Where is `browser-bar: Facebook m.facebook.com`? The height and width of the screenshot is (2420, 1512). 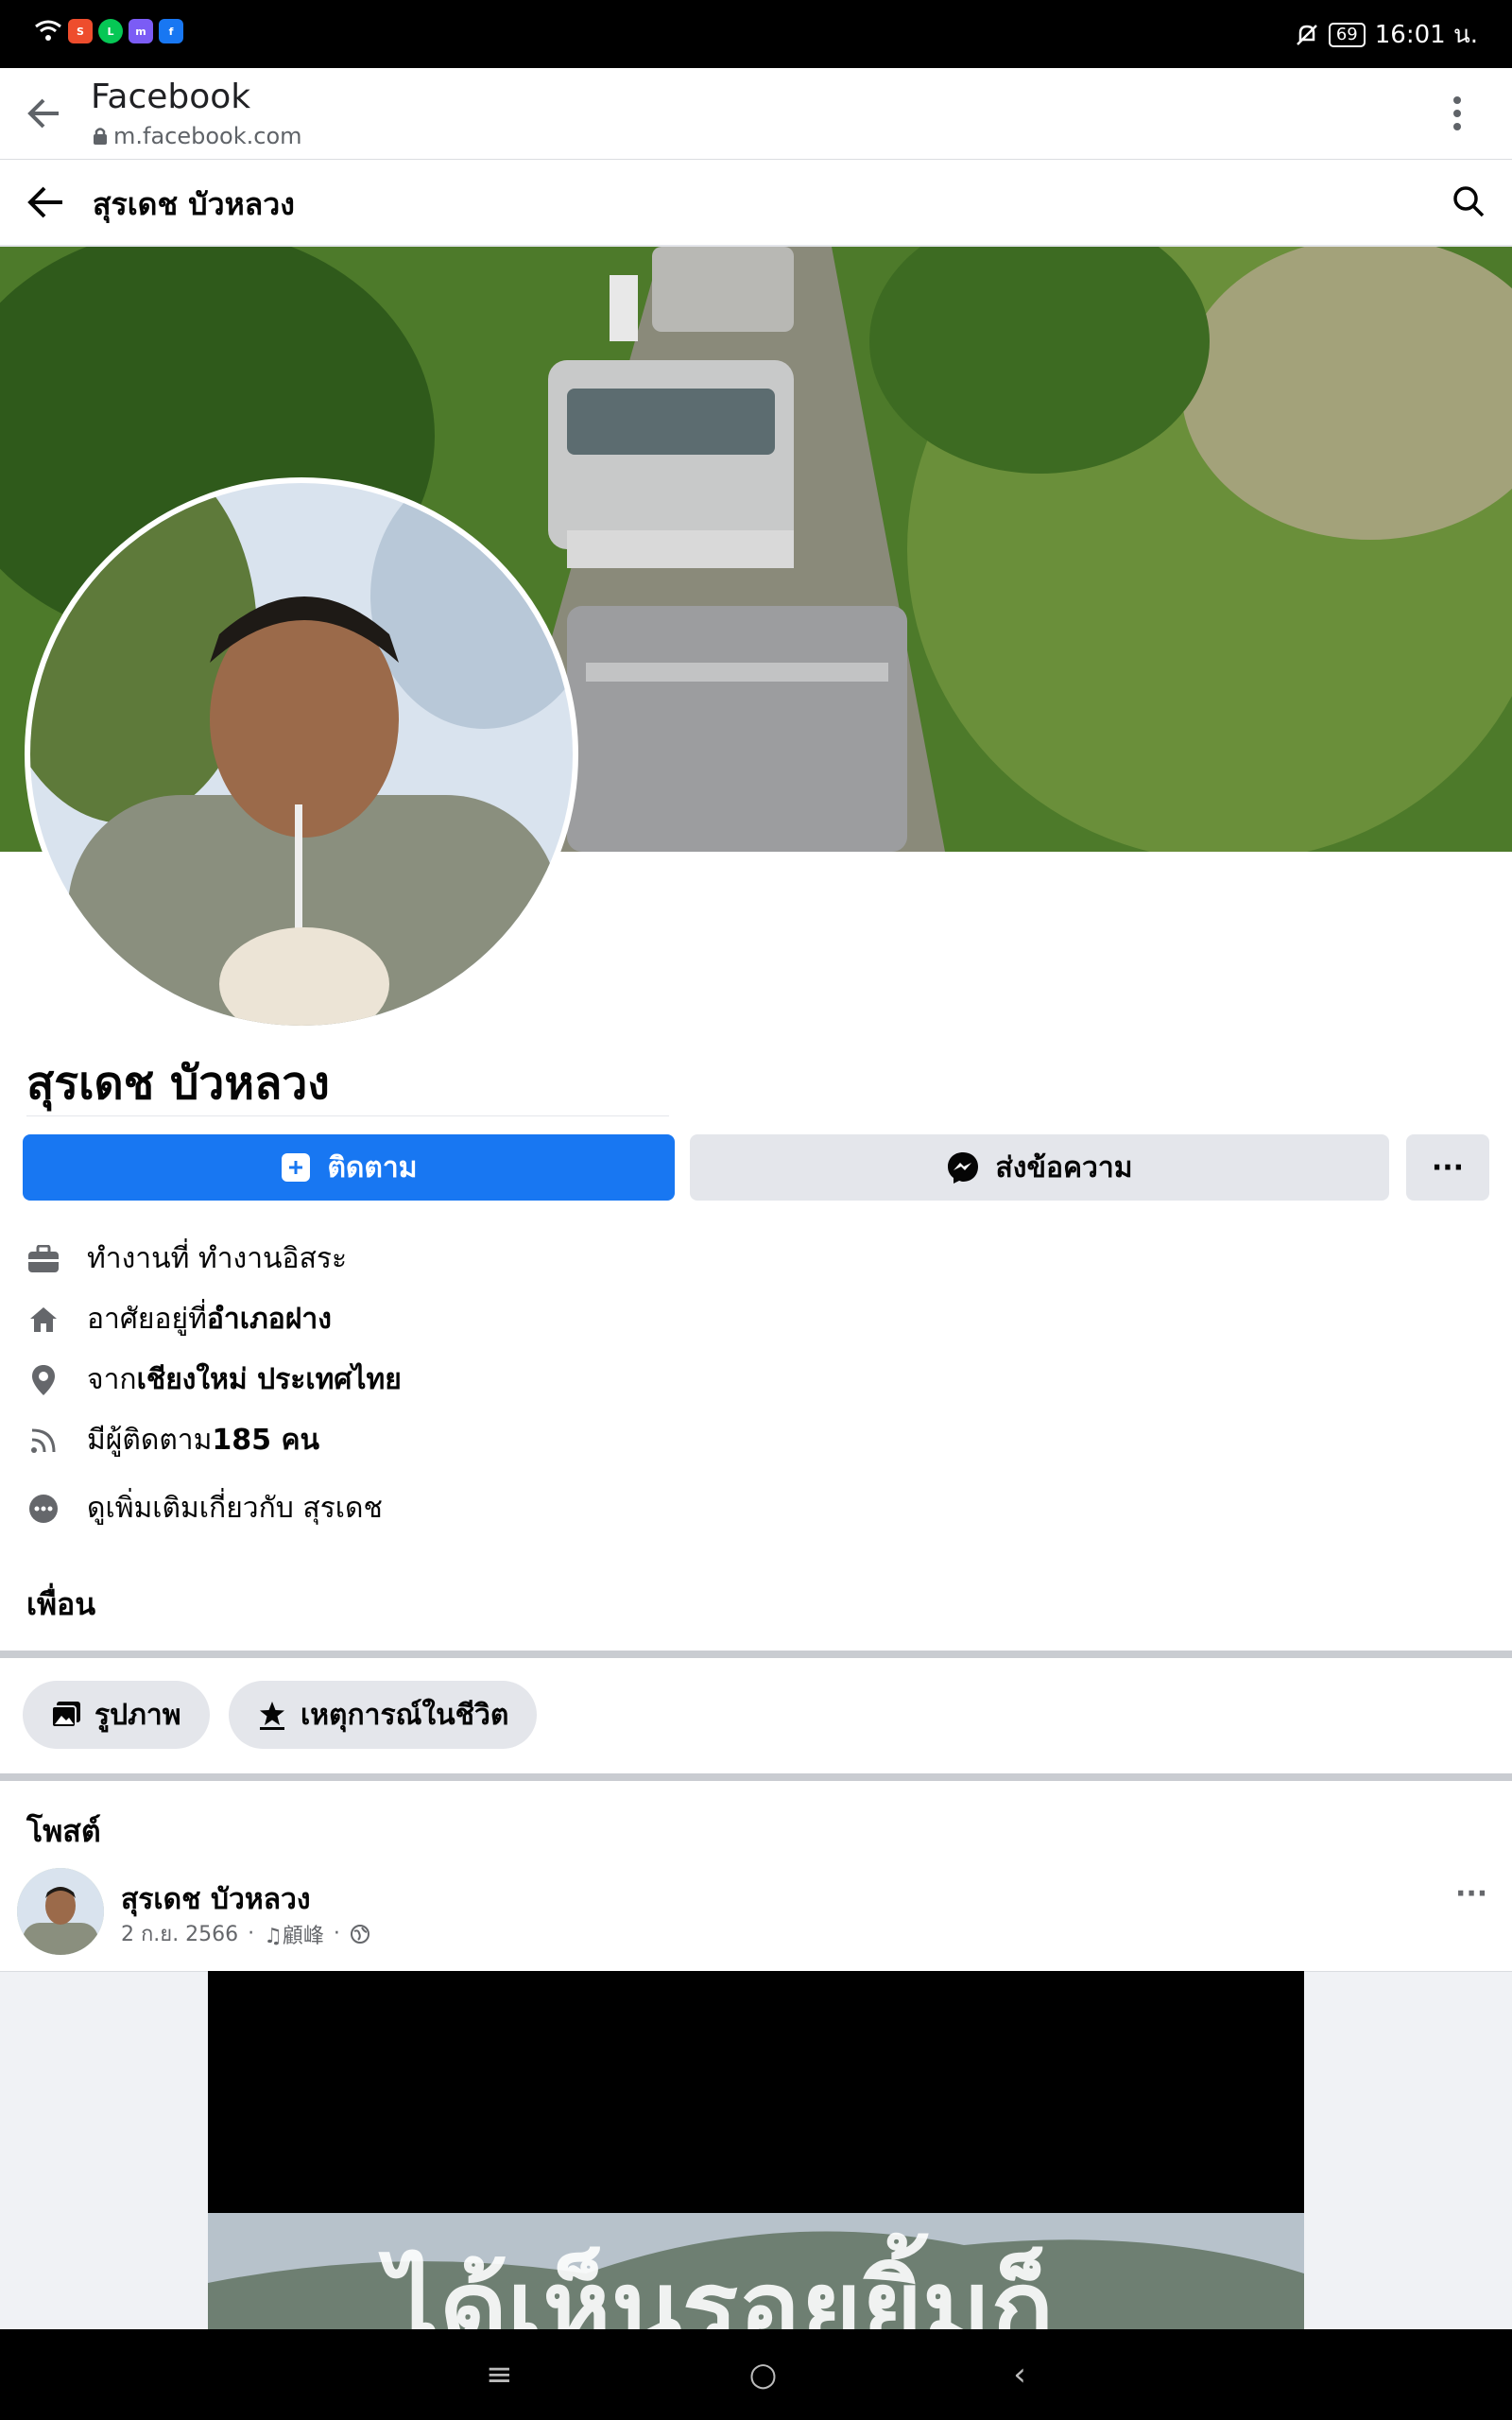
browser-bar: Facebook m.facebook.com is located at coordinates (756, 114).